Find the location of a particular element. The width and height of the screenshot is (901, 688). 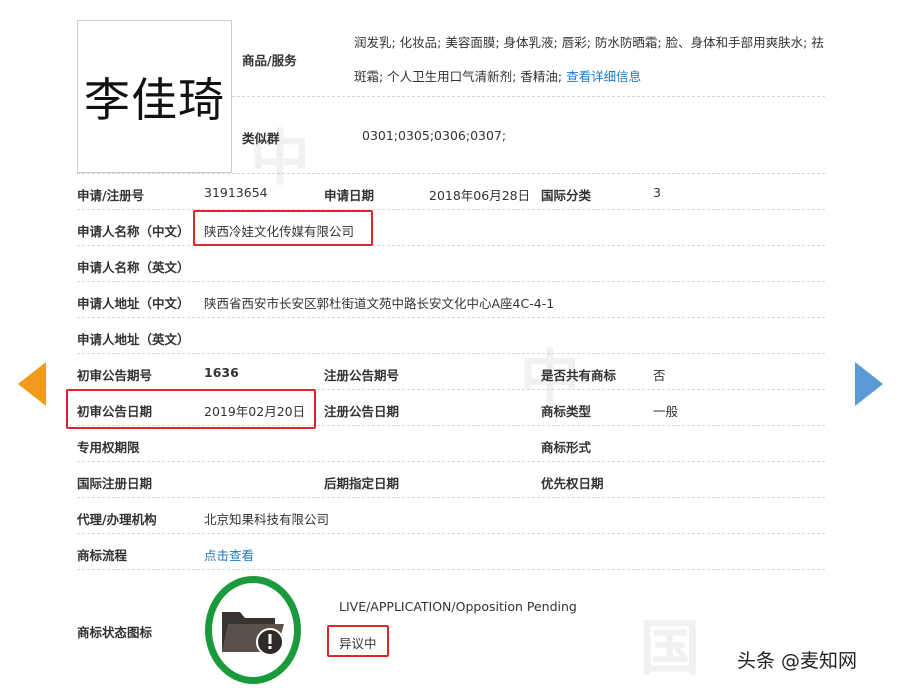

field-value: 陕西省西安市长安区郭杜街道文苑中路长安文化中心A座4C-4-1 is located at coordinates (379, 303).